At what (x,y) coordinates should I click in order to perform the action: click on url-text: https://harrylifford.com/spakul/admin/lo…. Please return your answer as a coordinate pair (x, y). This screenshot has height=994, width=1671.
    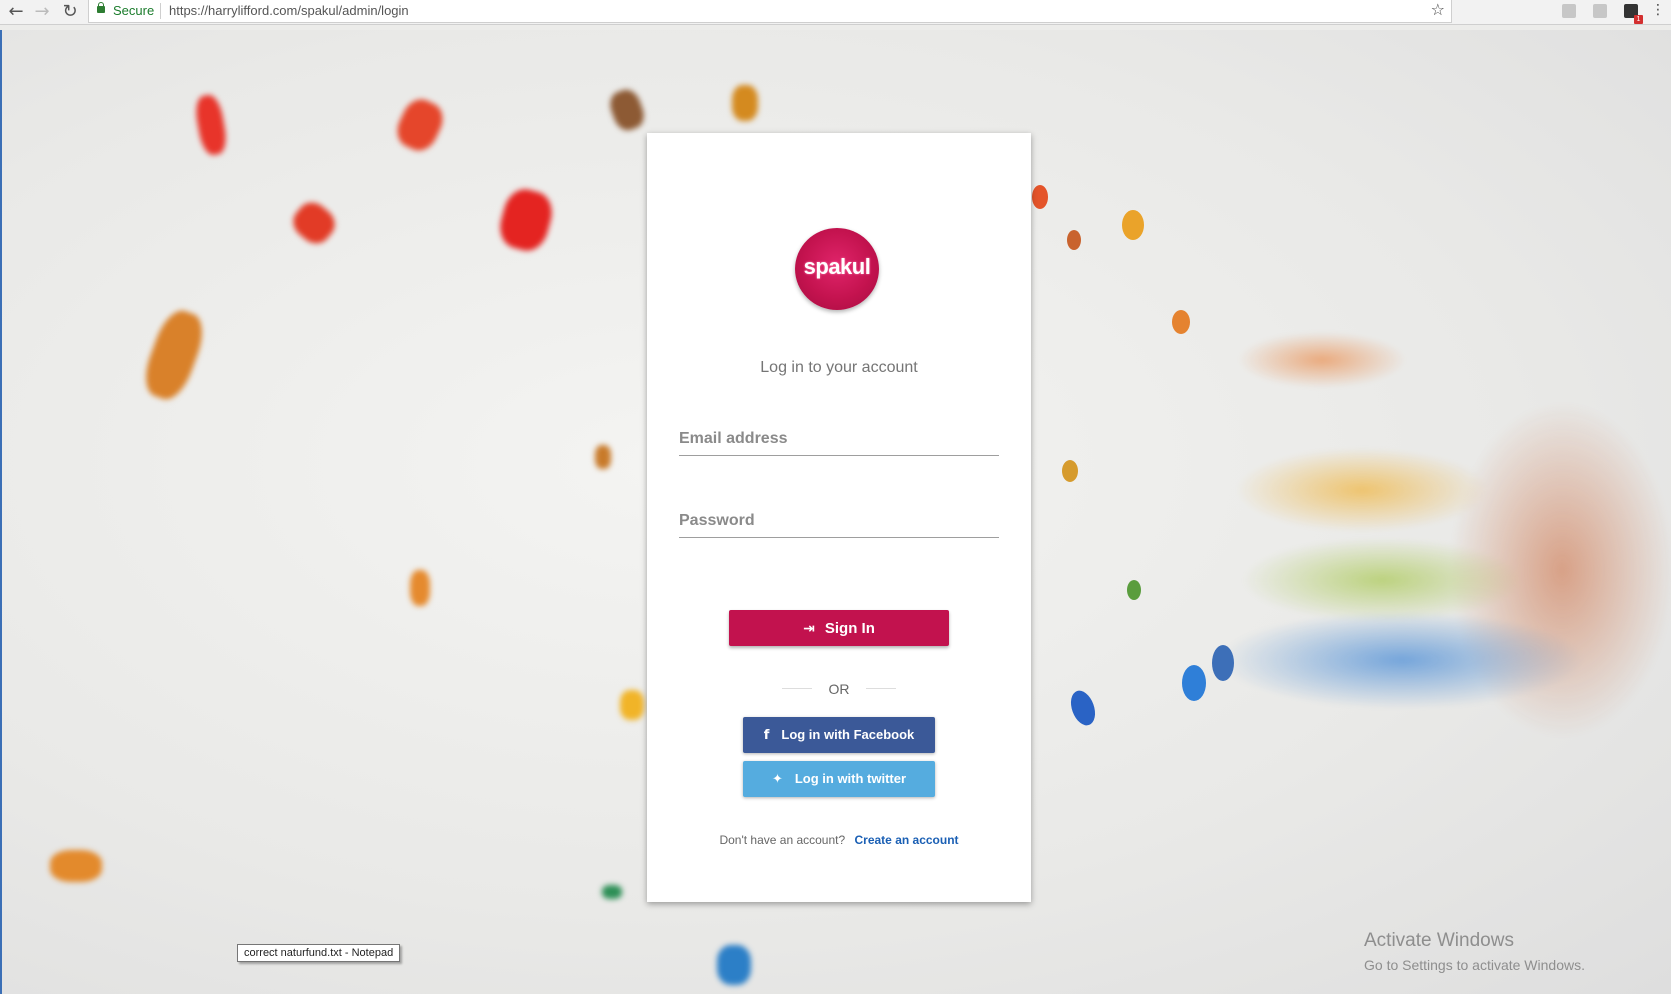
    Looking at the image, I should click on (289, 10).